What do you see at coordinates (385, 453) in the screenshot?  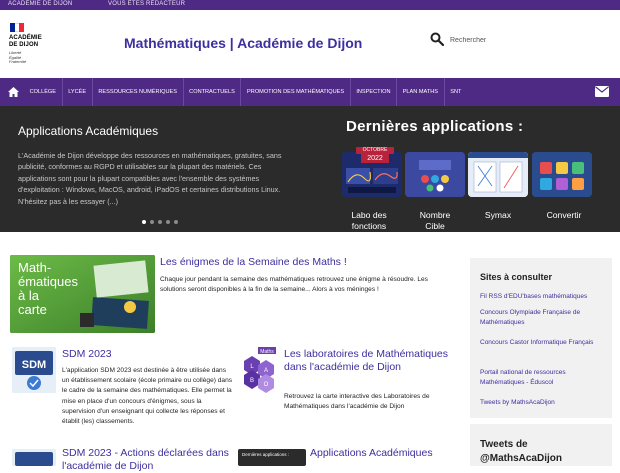 I see `article-title-applications: Applications Académiques` at bounding box center [385, 453].